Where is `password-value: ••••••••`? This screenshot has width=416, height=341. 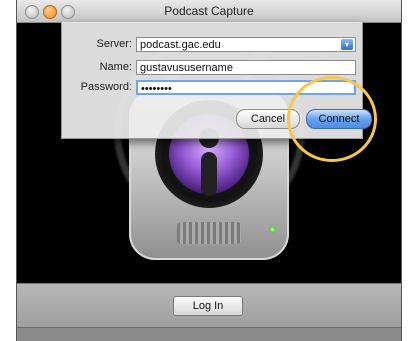
password-value: •••••••• is located at coordinates (156, 89).